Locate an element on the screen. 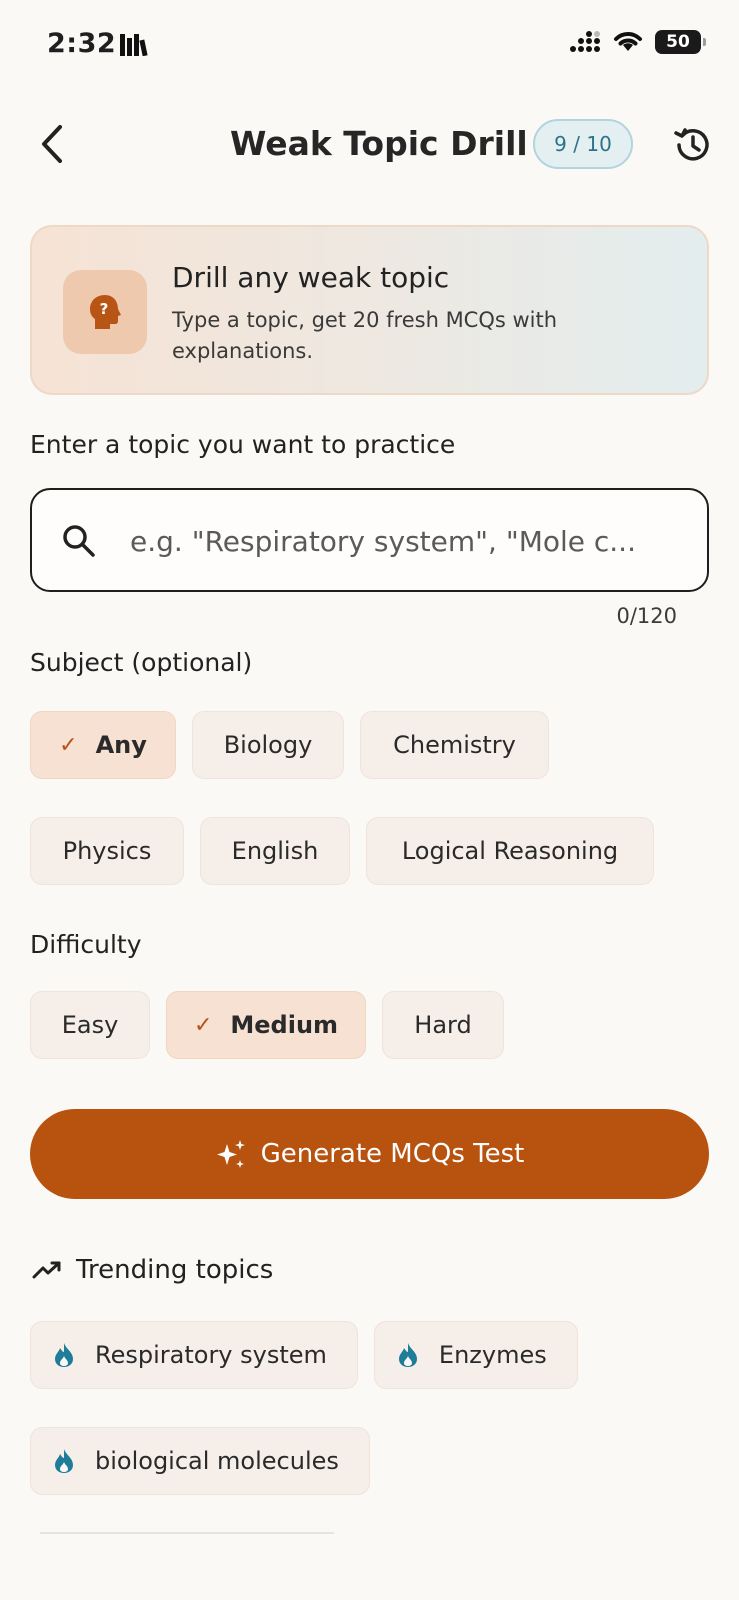  subject-chip-biology: Biology is located at coordinates (268, 745).